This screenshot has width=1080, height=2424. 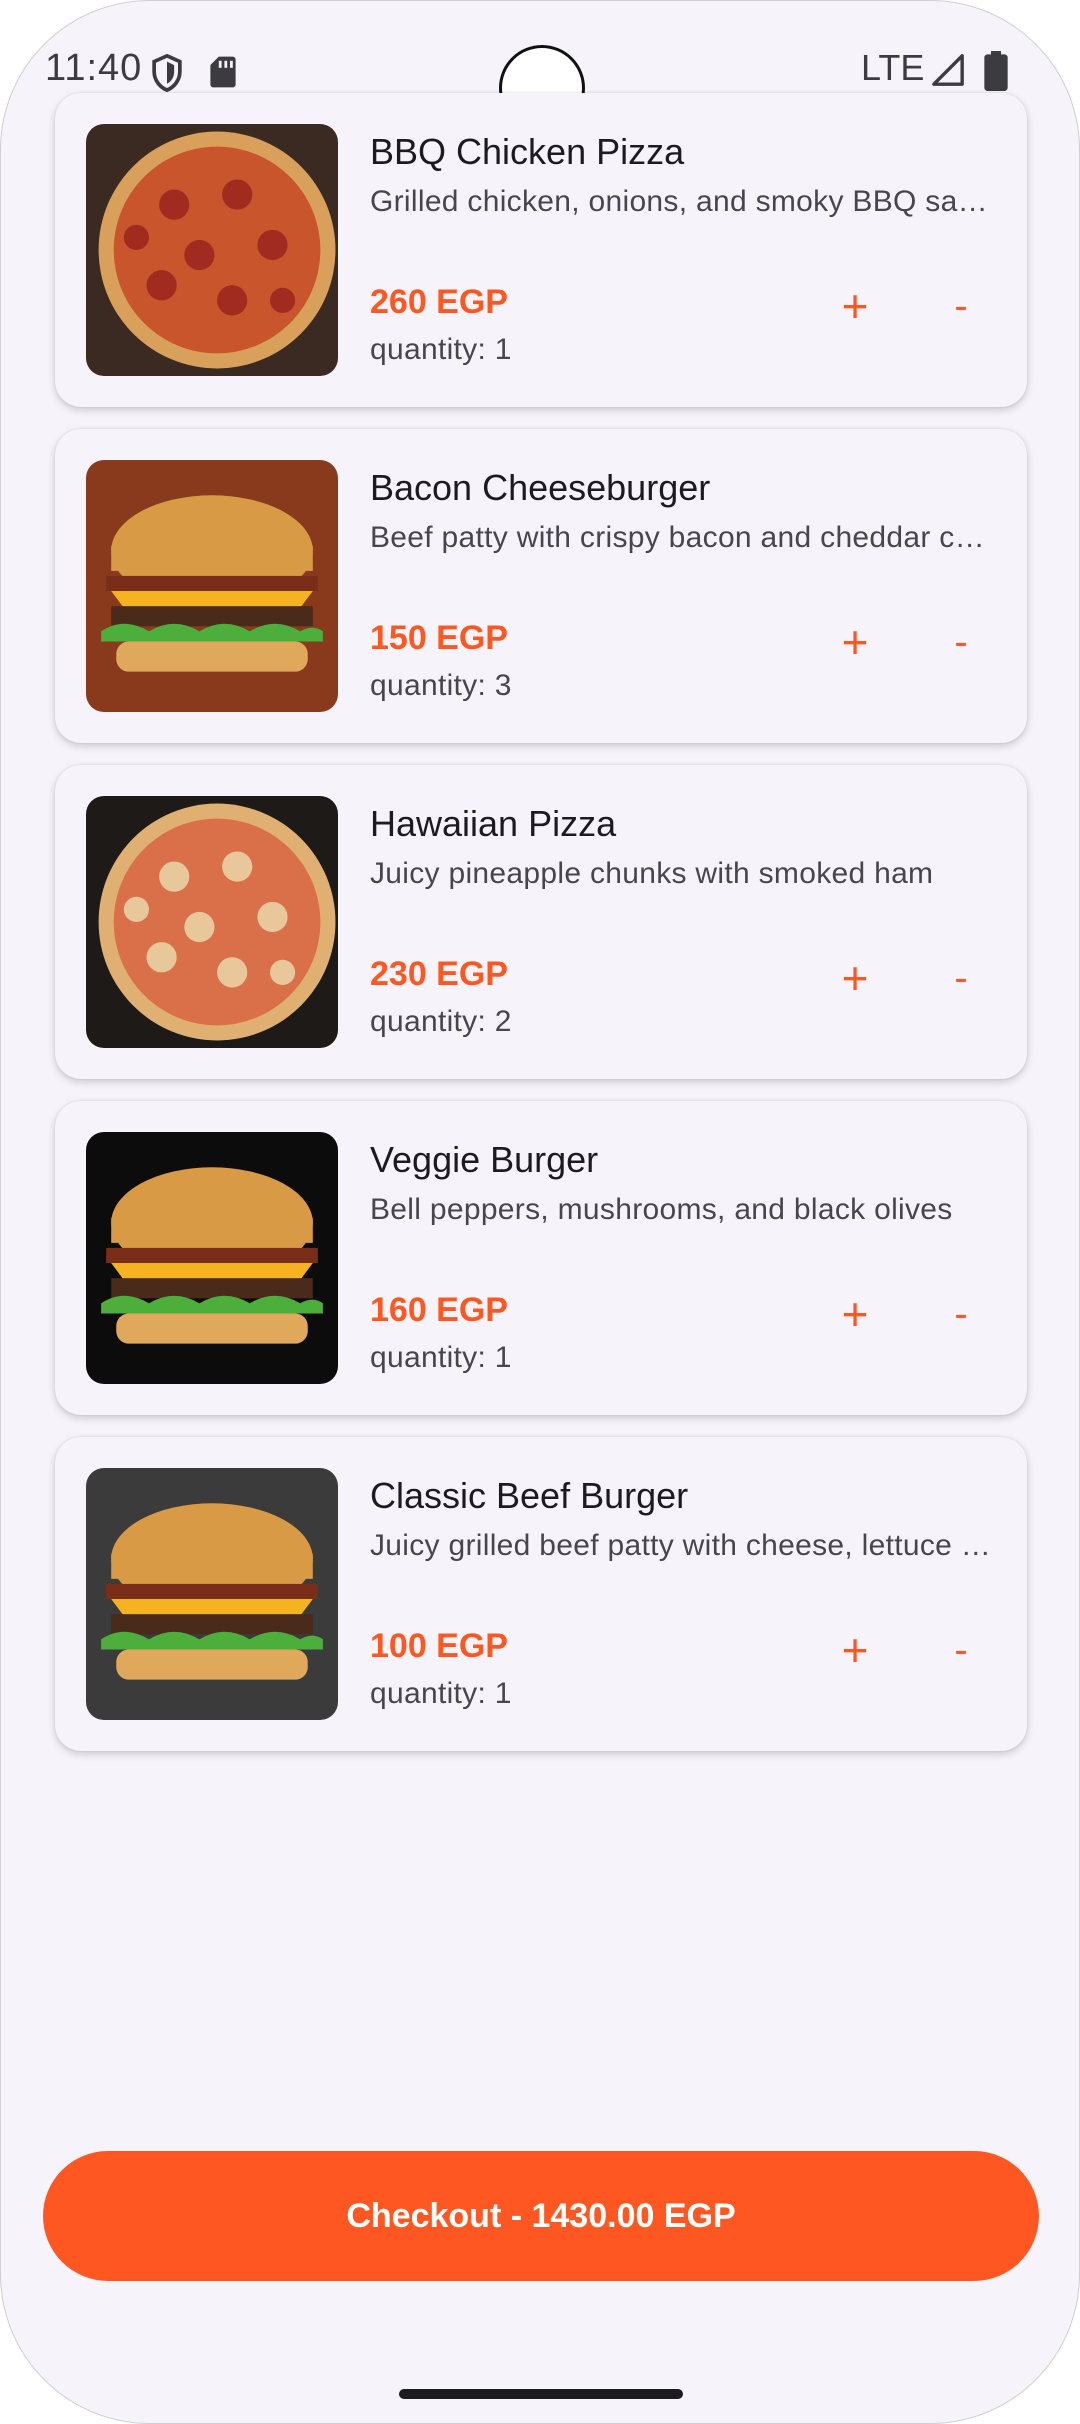 What do you see at coordinates (529, 1495) in the screenshot?
I see `item-name: Classic Beef Burger` at bounding box center [529, 1495].